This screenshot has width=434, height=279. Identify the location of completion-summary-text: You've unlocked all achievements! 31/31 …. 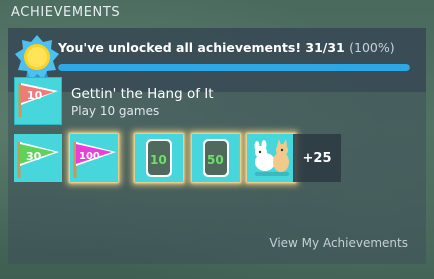
(226, 47).